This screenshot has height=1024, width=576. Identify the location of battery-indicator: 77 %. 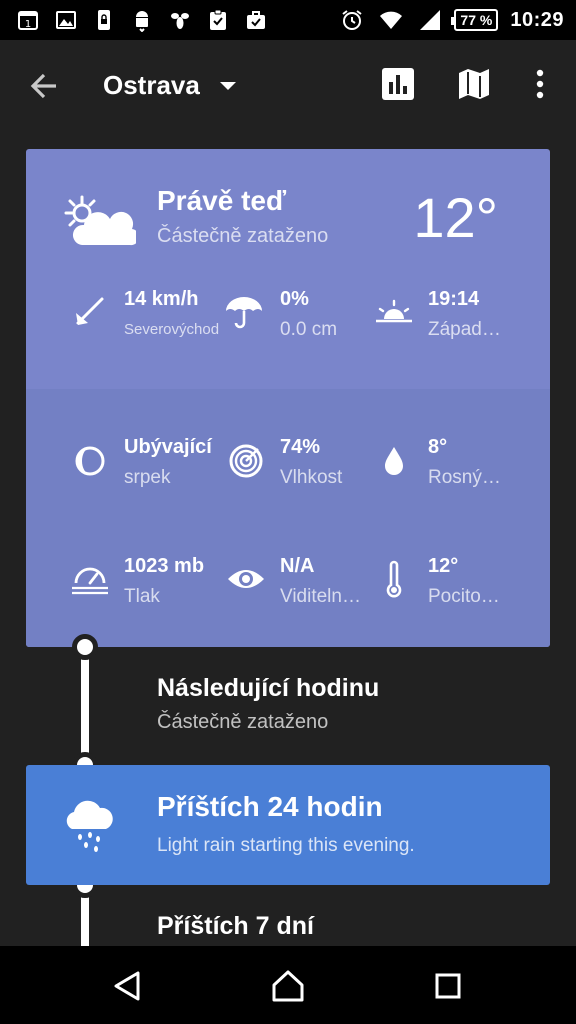
(475, 20).